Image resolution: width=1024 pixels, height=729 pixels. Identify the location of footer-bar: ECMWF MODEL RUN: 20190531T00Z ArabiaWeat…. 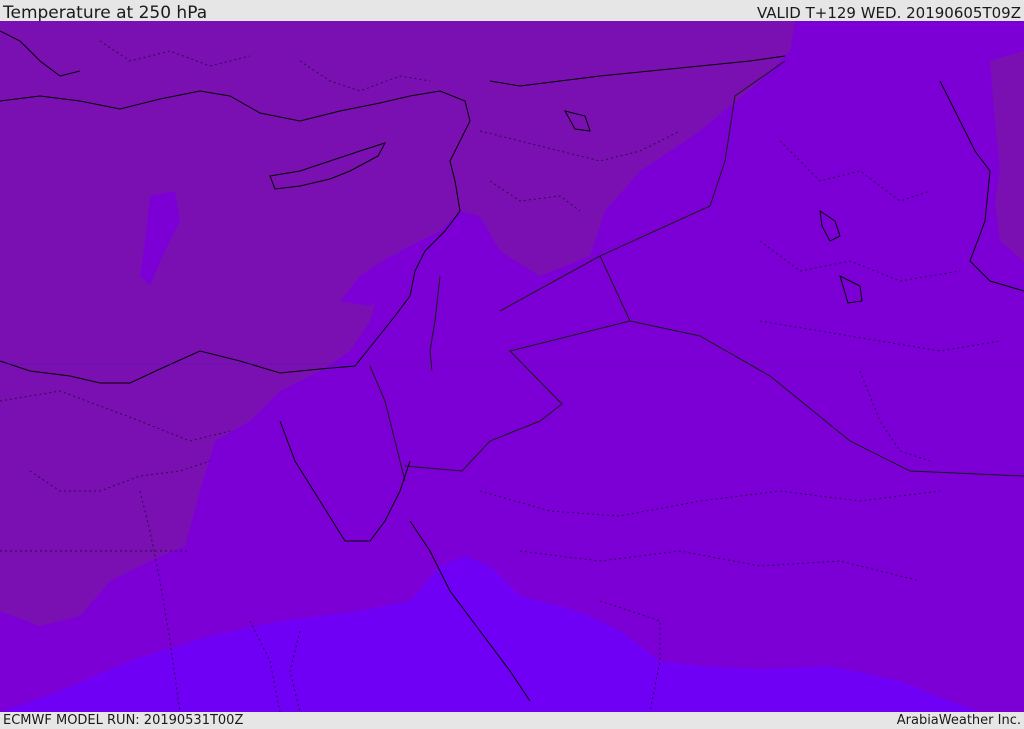
(512, 720).